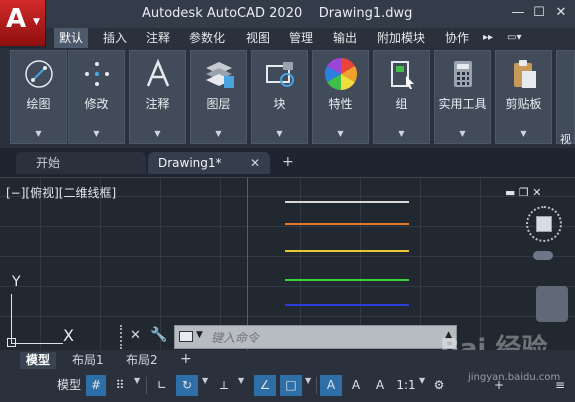 The height and width of the screenshot is (402, 575). I want to click on viewcube, so click(544, 224).